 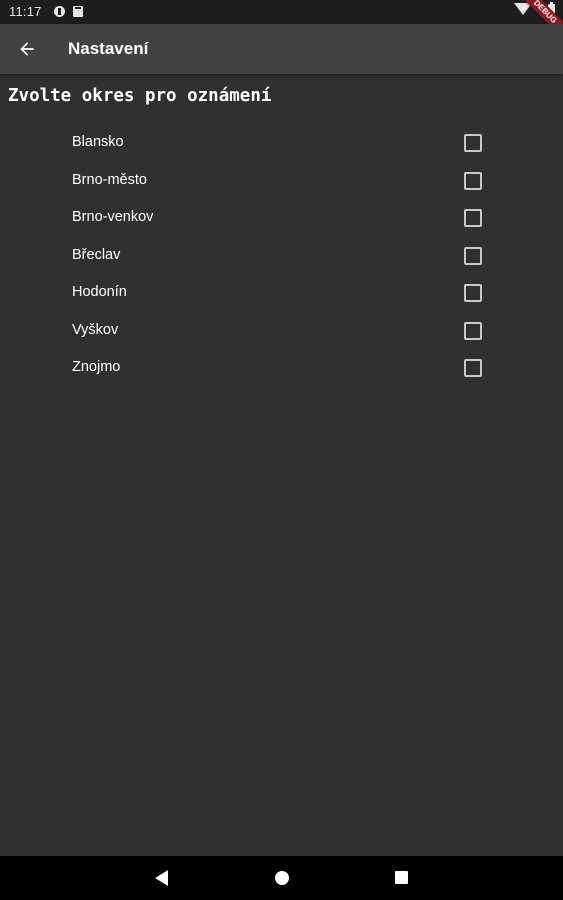 I want to click on section-heading: Zvolte okres pro oznámení, so click(x=140, y=96).